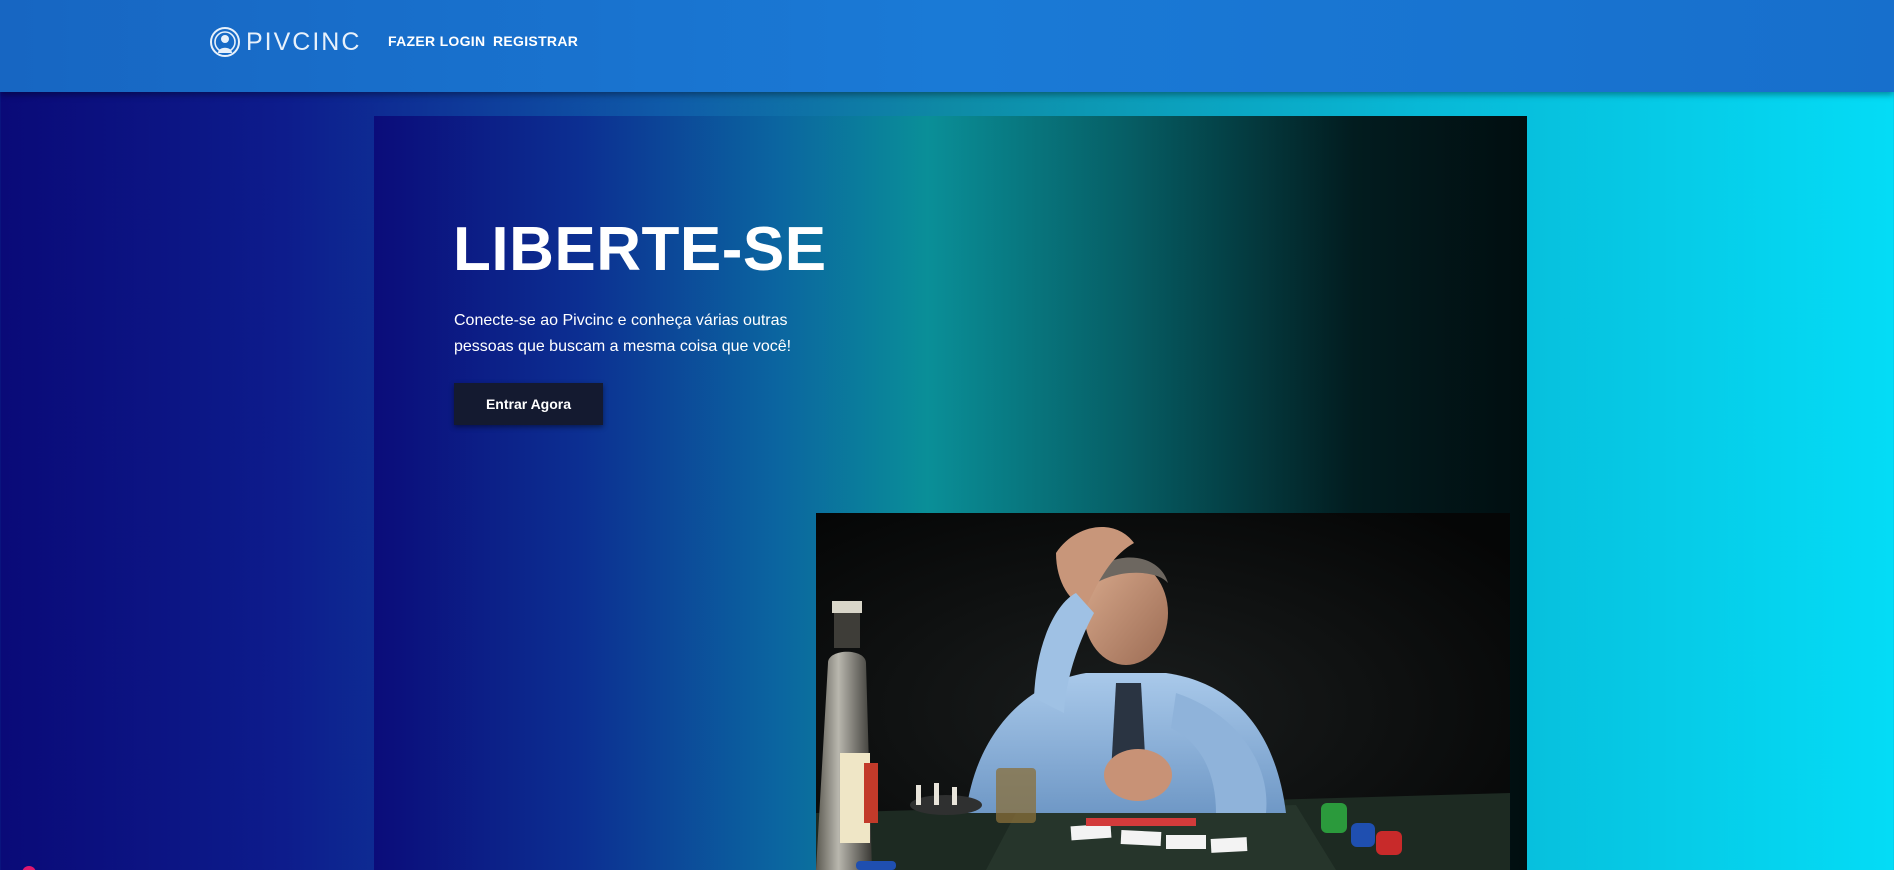 The height and width of the screenshot is (870, 1894). I want to click on enter-now-button: Entrar Agora, so click(528, 404).